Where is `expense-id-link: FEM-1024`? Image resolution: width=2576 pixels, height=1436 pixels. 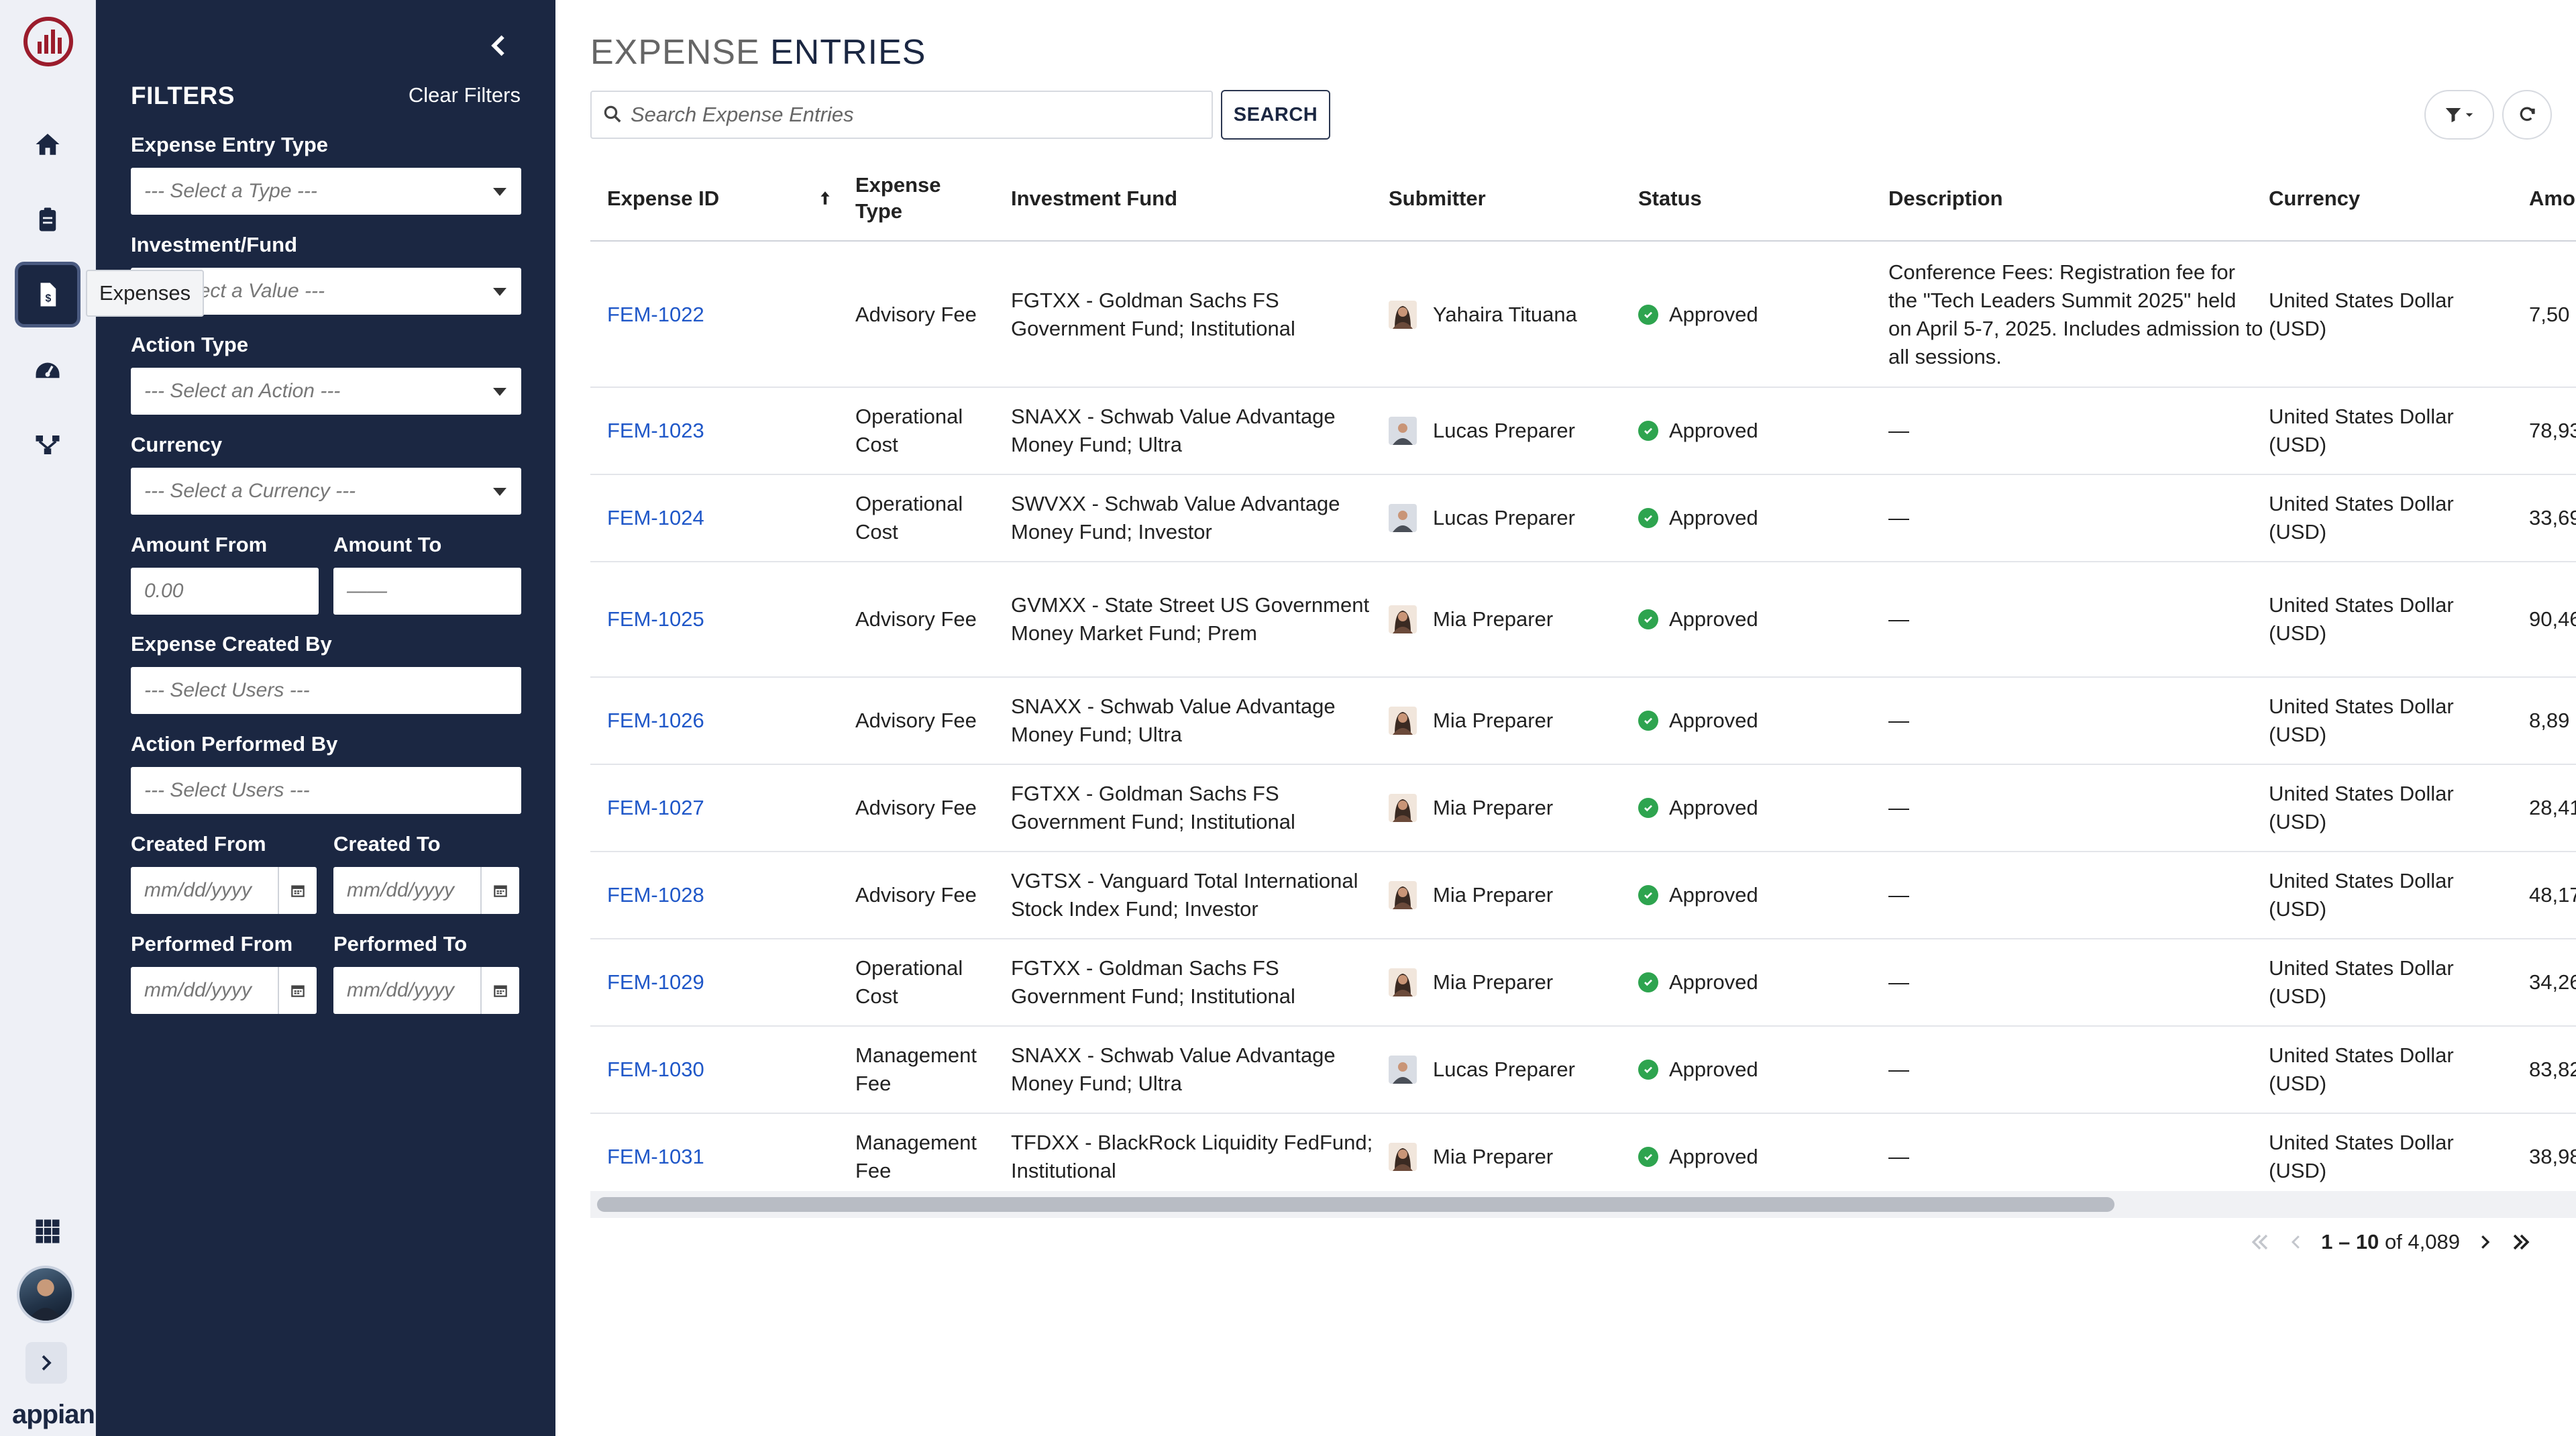
expense-id-link: FEM-1024 is located at coordinates (707, 518).